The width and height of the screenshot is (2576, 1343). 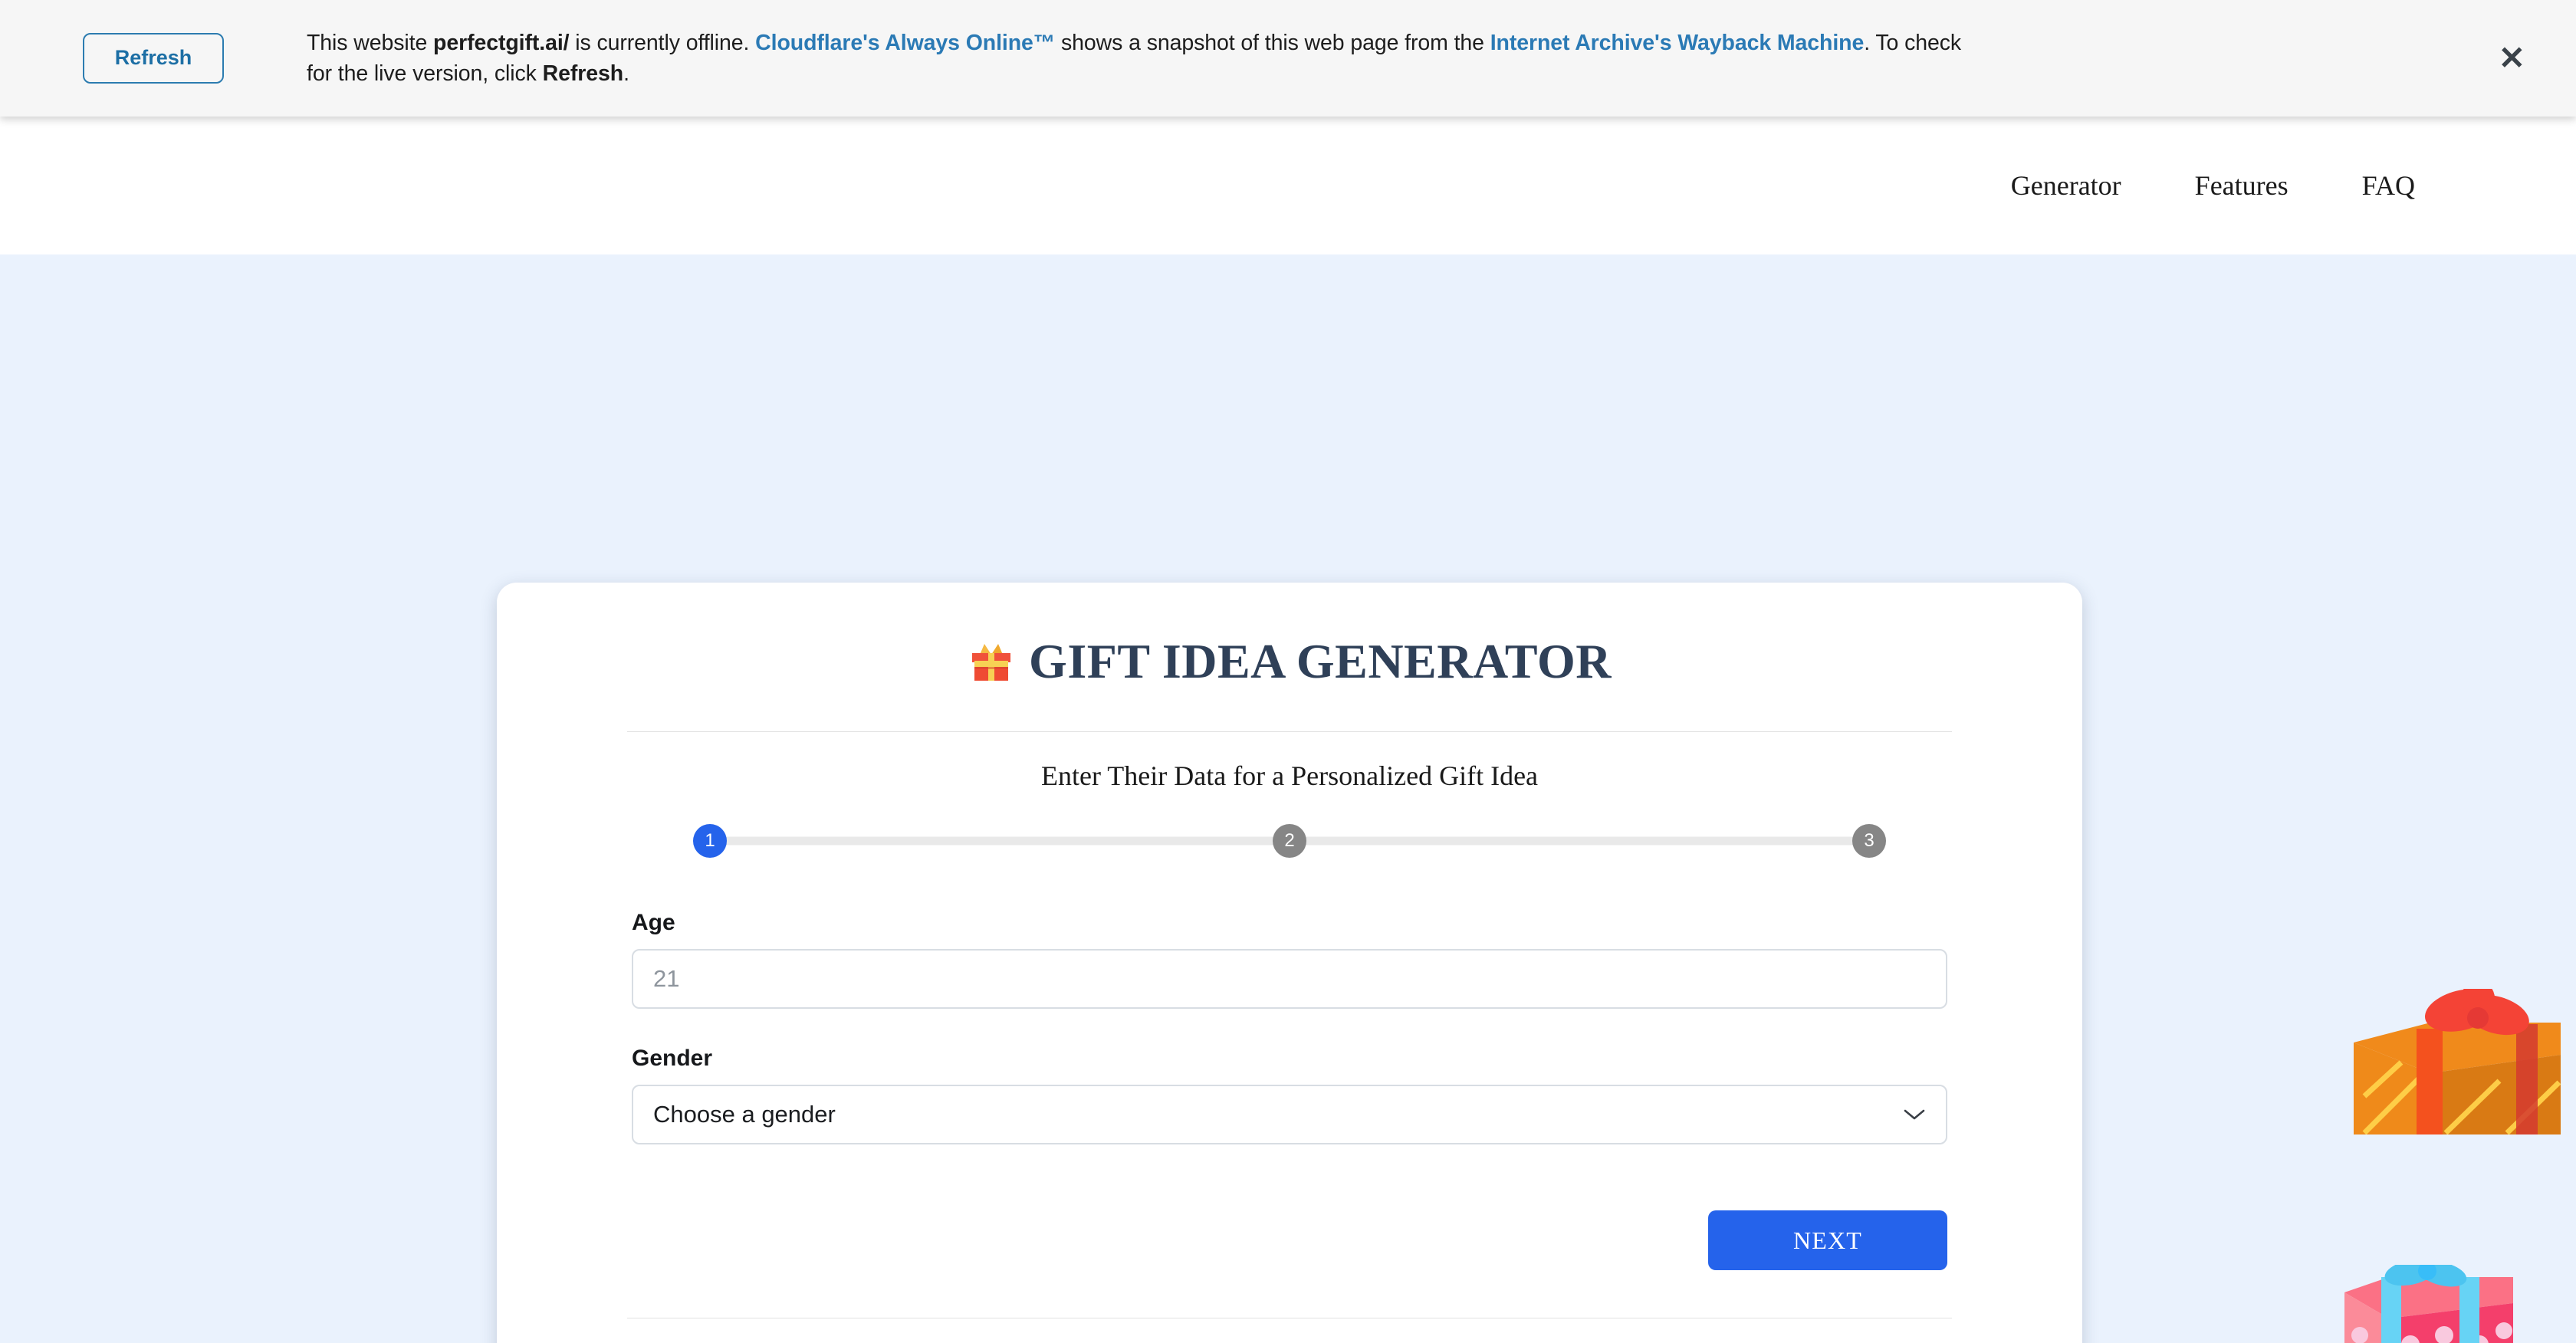 I want to click on site-navigation: Generator Features FAQ, so click(x=1288, y=186).